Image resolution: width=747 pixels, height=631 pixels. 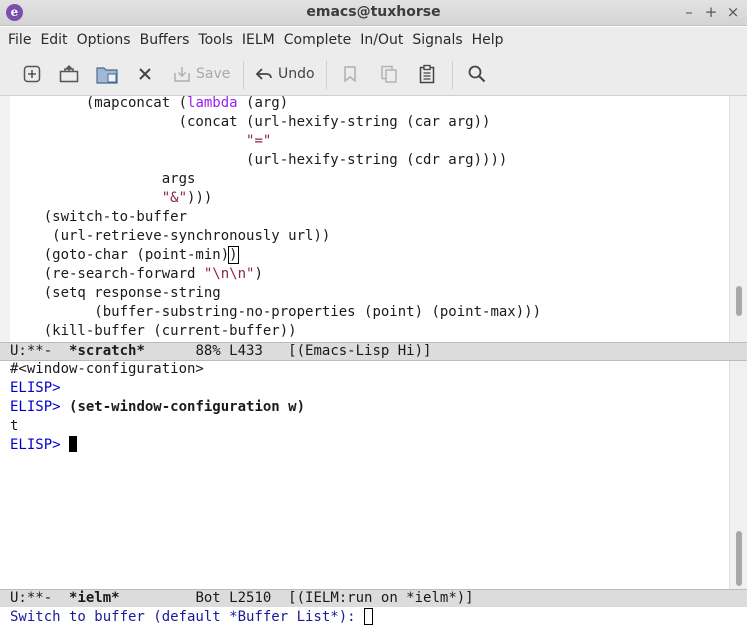 I want to click on directory-icon, so click(x=107, y=74).